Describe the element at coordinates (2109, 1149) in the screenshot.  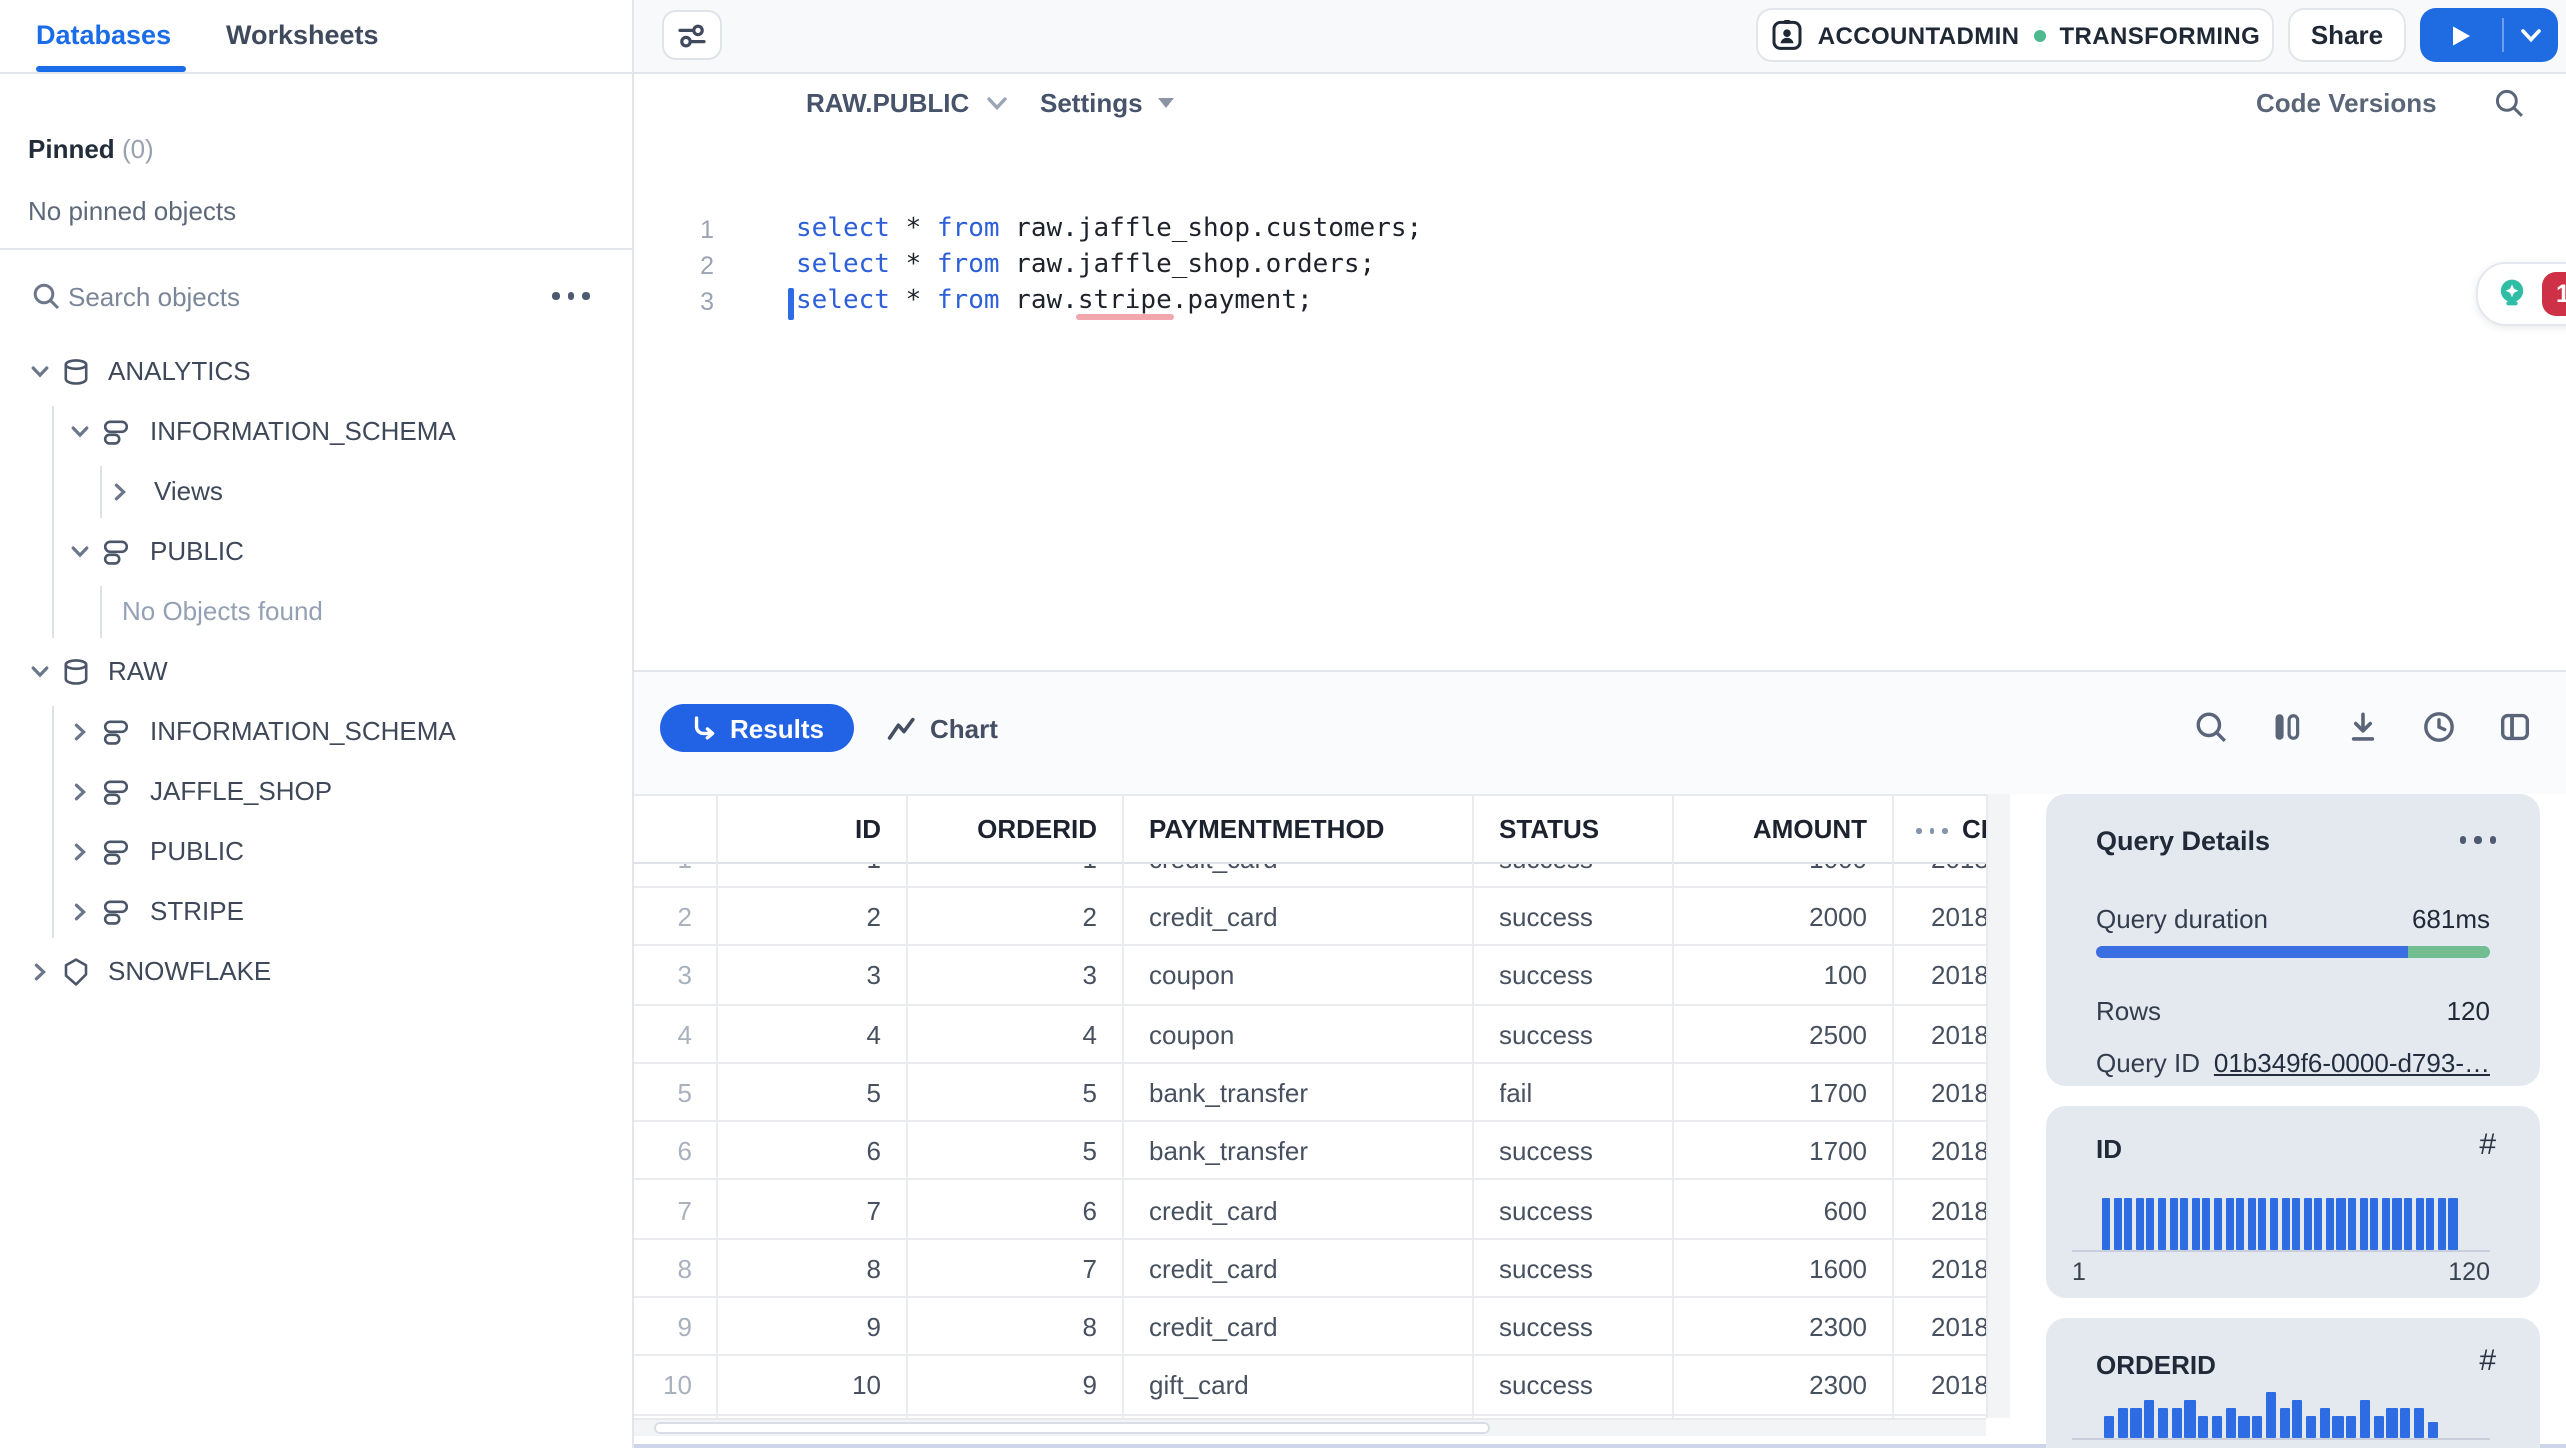
I see `id-card-title: ID` at that location.